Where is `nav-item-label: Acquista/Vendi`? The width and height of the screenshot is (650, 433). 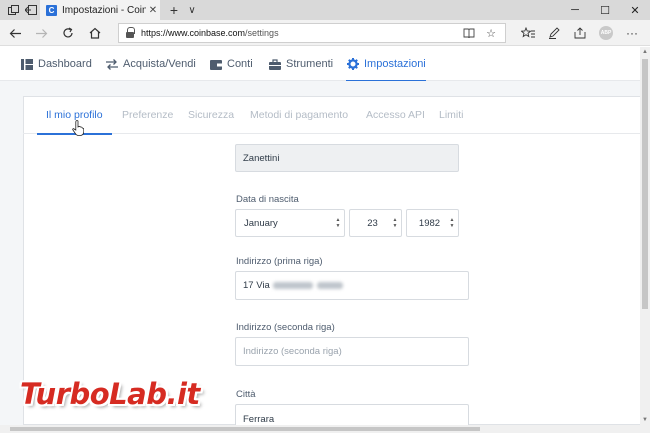
nav-item-label: Acquista/Vendi is located at coordinates (159, 64).